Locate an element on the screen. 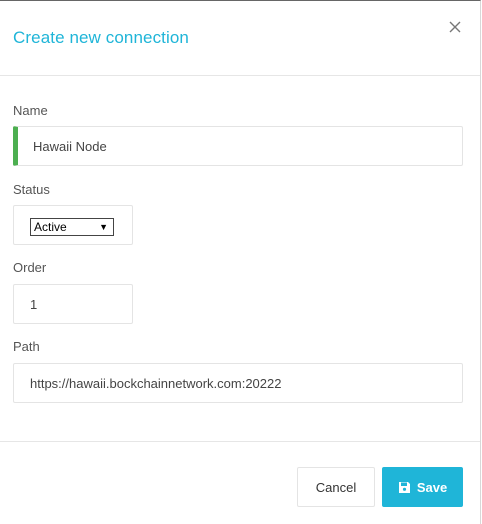 Image resolution: width=482 pixels, height=524 pixels. status-select: Active ▼ is located at coordinates (72, 227).